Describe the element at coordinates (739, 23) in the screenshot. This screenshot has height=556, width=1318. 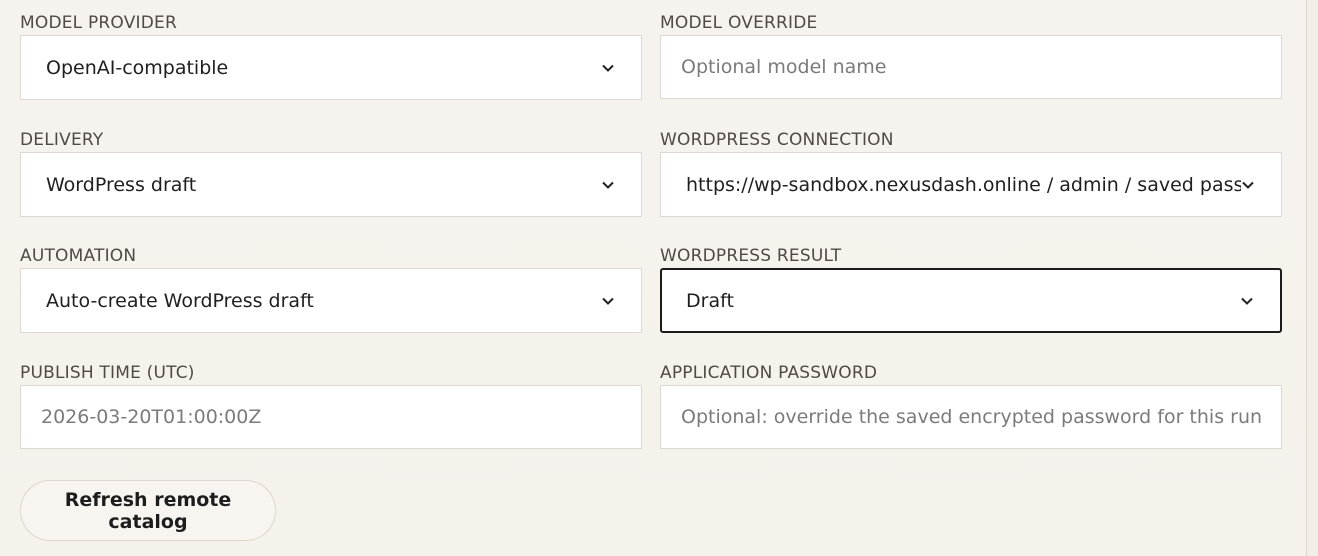
I see `model-override-label: MODEL OVERRIDE` at that location.